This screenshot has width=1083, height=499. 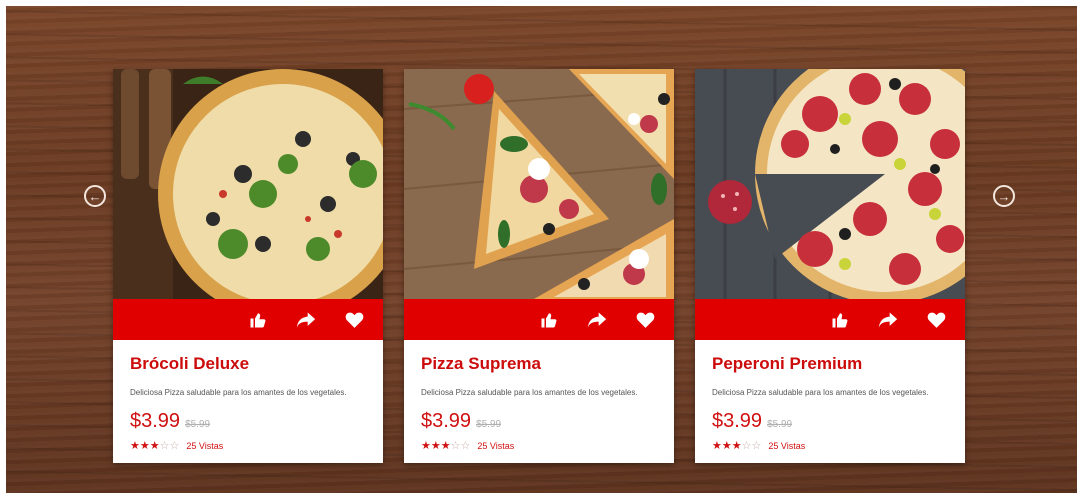 What do you see at coordinates (248, 184) in the screenshot?
I see `pizza-broccoli-photo` at bounding box center [248, 184].